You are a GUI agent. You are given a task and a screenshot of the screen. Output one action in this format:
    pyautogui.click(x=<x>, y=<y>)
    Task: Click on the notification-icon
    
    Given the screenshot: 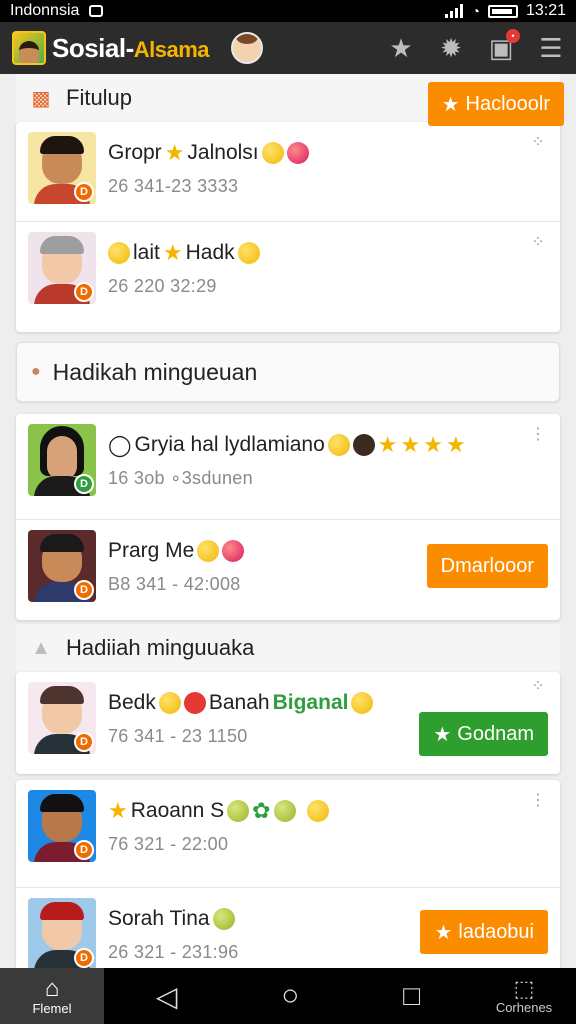 What is the action you would take?
    pyautogui.click(x=96, y=11)
    